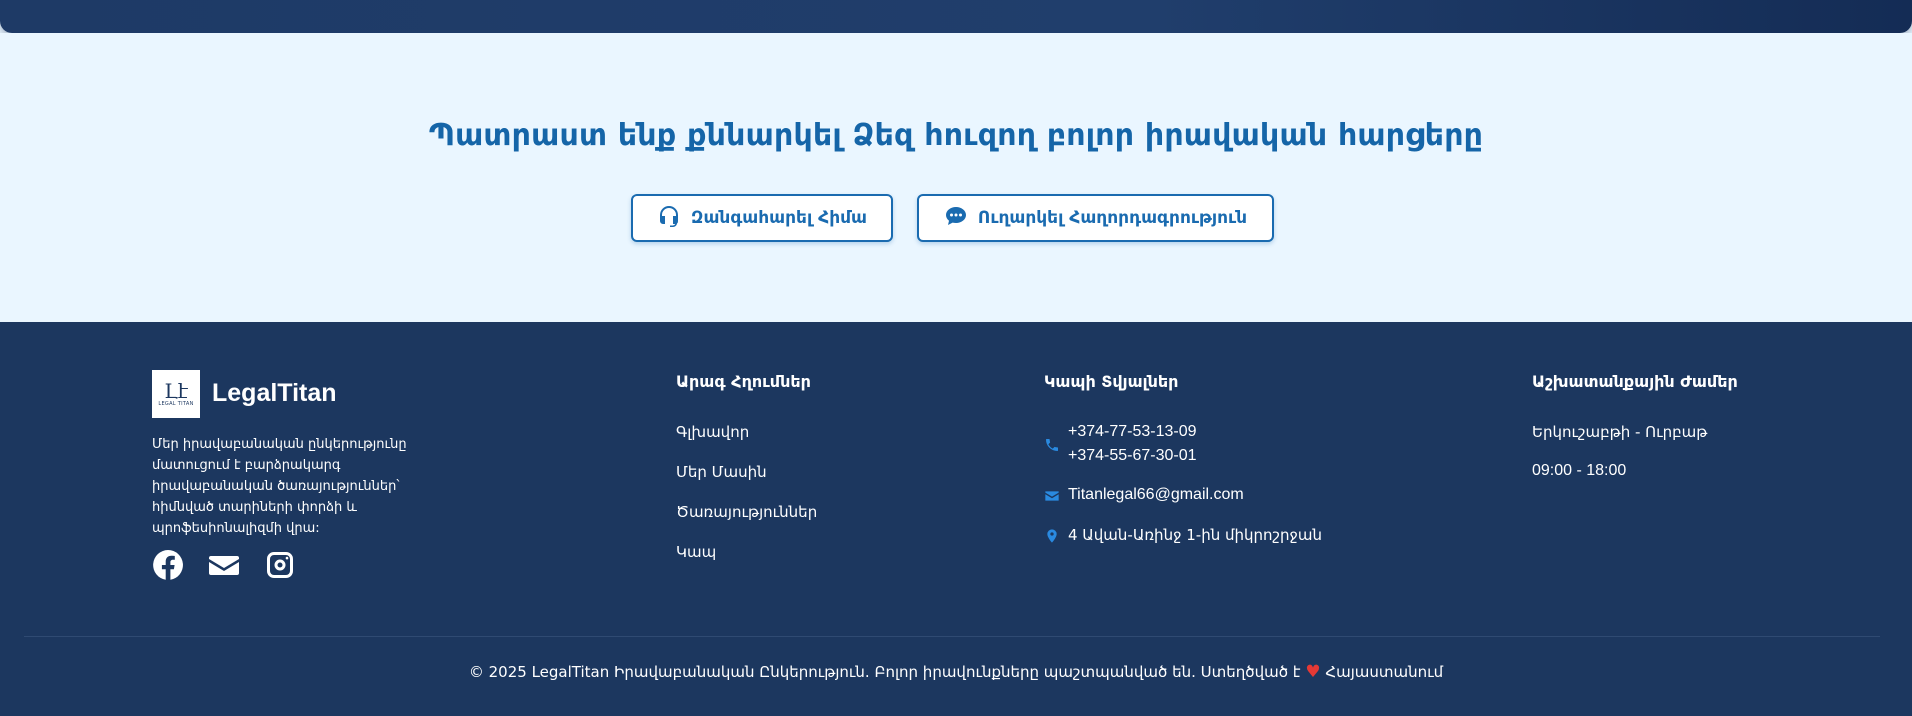 The width and height of the screenshot is (1912, 716). I want to click on logo: Լէ LEGAL TITAN, so click(176, 394).